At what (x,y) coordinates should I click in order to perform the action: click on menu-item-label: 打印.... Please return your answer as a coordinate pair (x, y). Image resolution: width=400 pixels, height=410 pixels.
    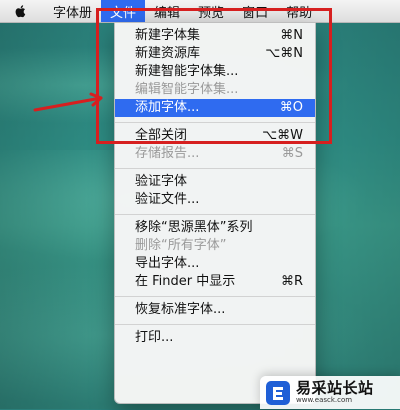
    Looking at the image, I should click on (154, 337).